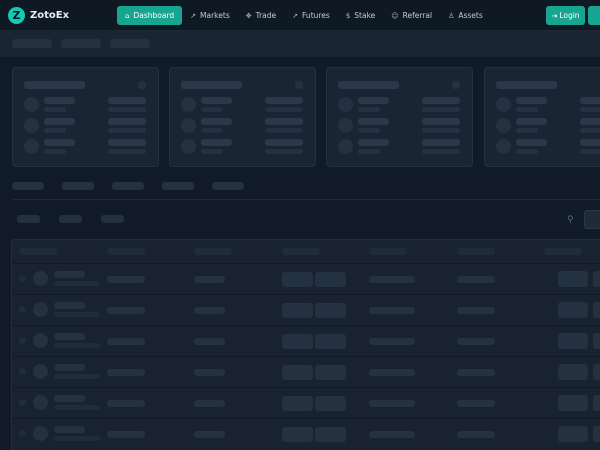 The width and height of the screenshot is (600, 450). I want to click on menu-button, so click(594, 15).